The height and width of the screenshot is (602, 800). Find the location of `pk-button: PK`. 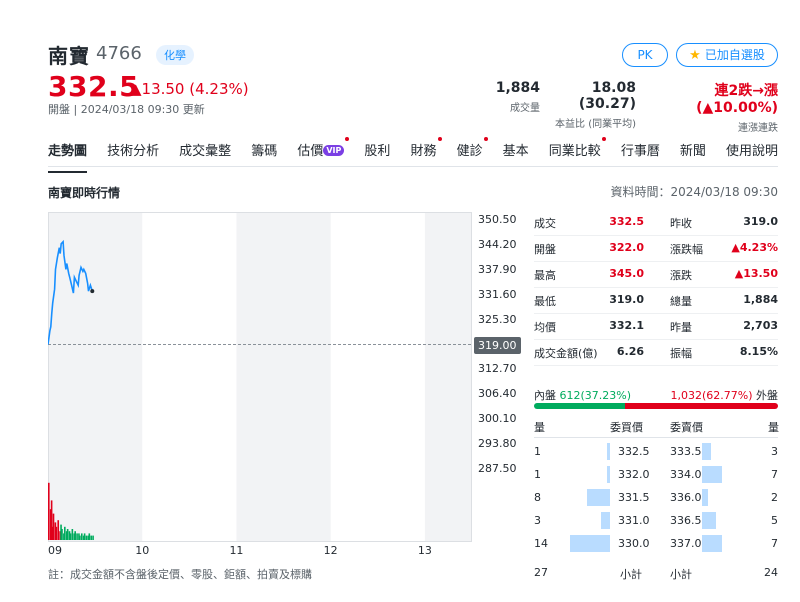

pk-button: PK is located at coordinates (645, 55).